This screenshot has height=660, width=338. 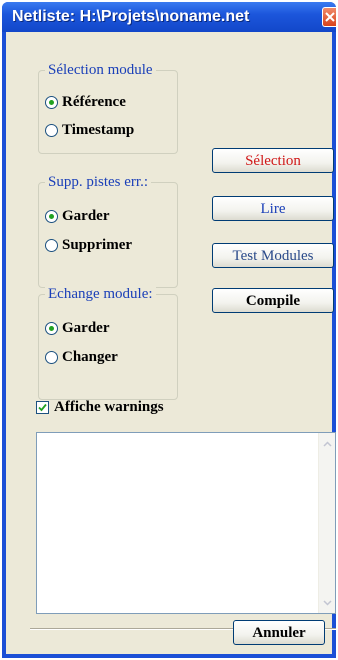 I want to click on radio-reference: Référence, so click(x=85, y=102).